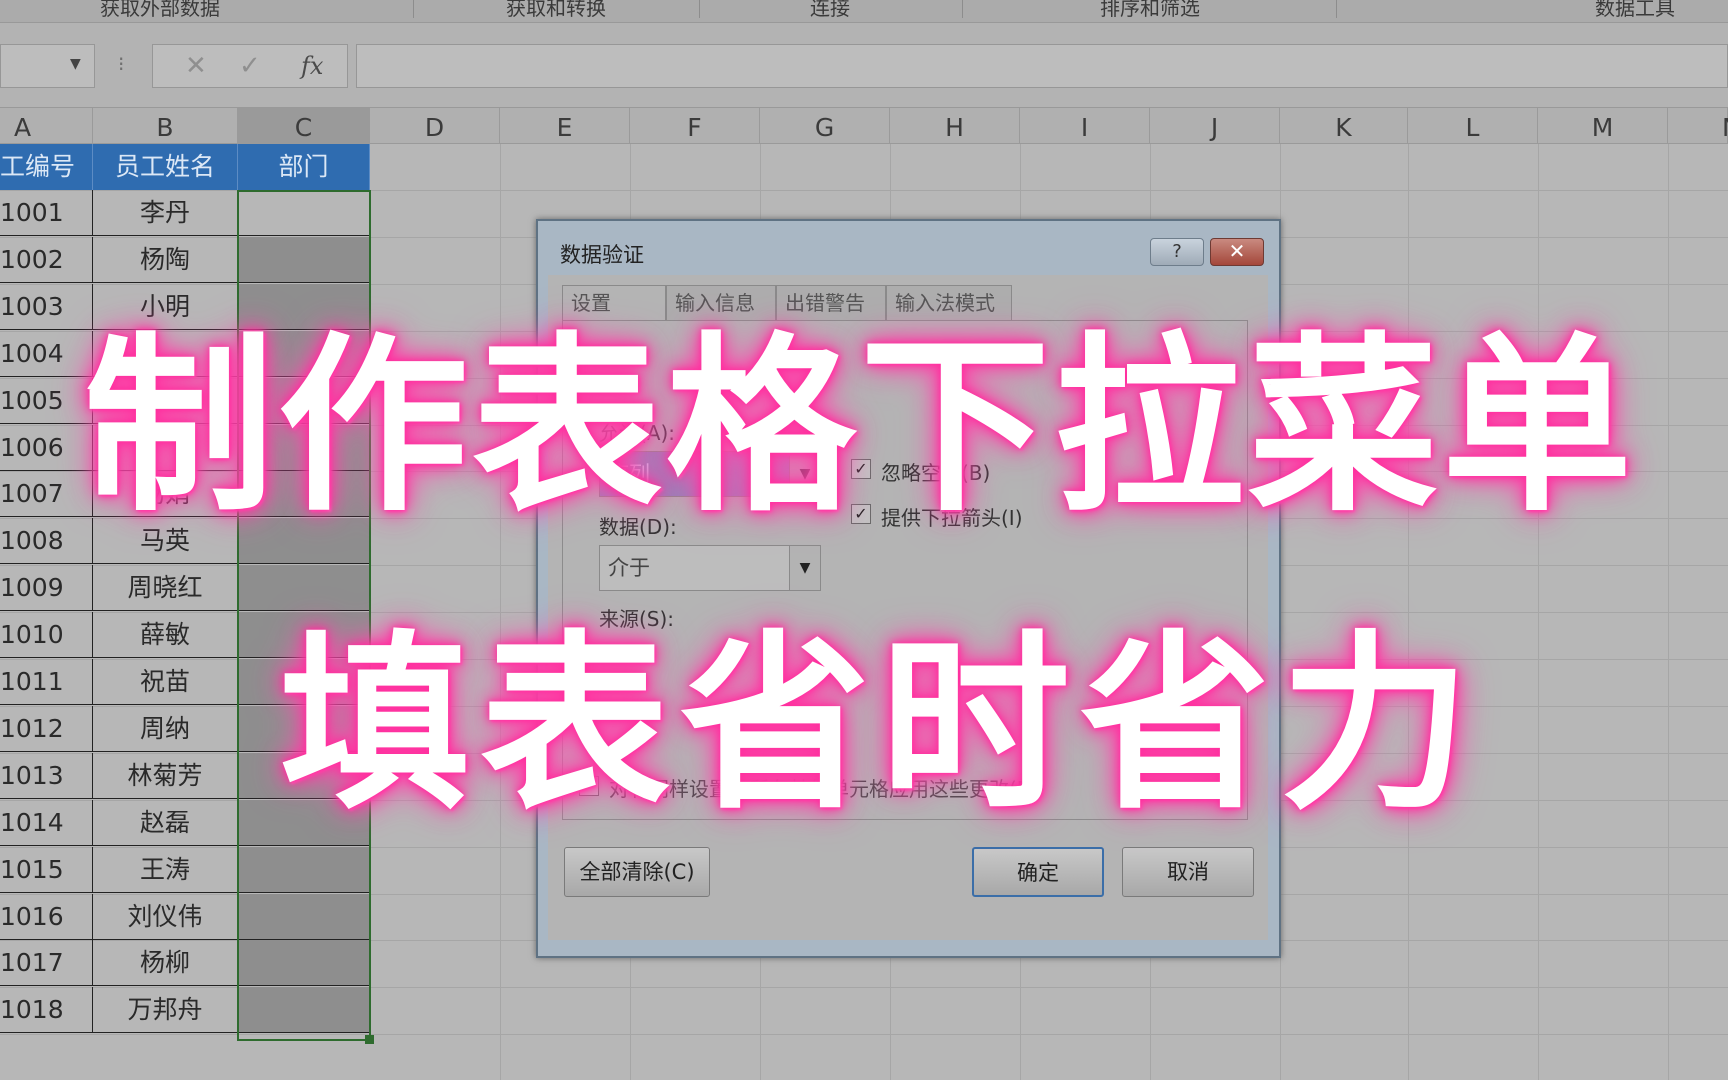  Describe the element at coordinates (165, 963) in the screenshot. I see `cell-employee-name: 杨柳` at that location.